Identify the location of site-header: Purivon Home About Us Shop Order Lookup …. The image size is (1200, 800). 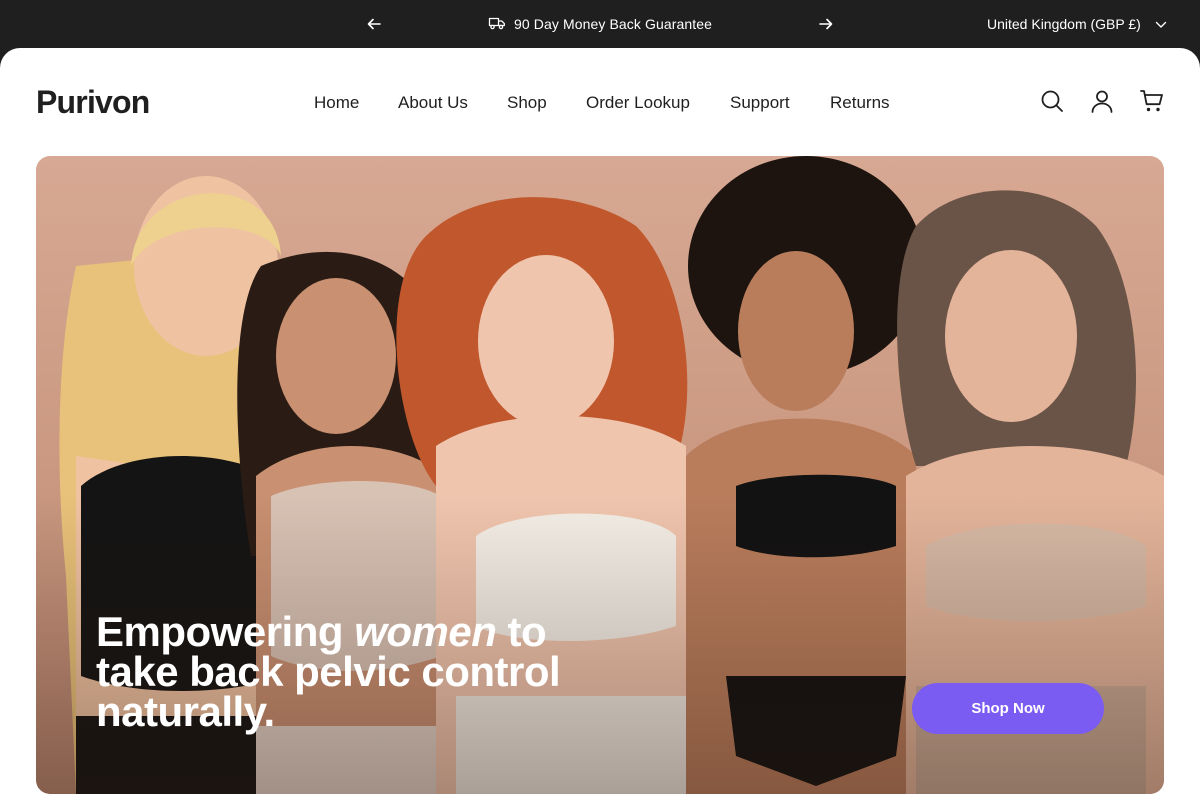
(600, 102).